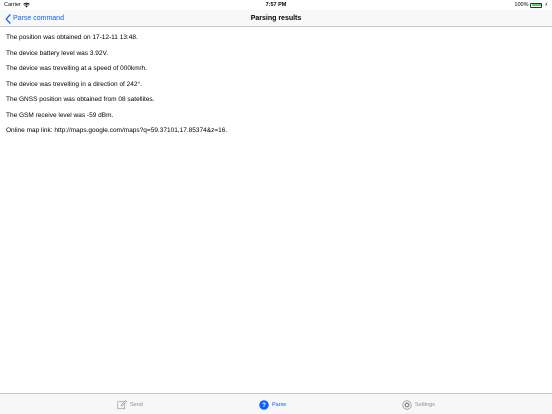  Describe the element at coordinates (57, 53) in the screenshot. I see `result-battery-level: The device battery level was 3.92V.` at that location.